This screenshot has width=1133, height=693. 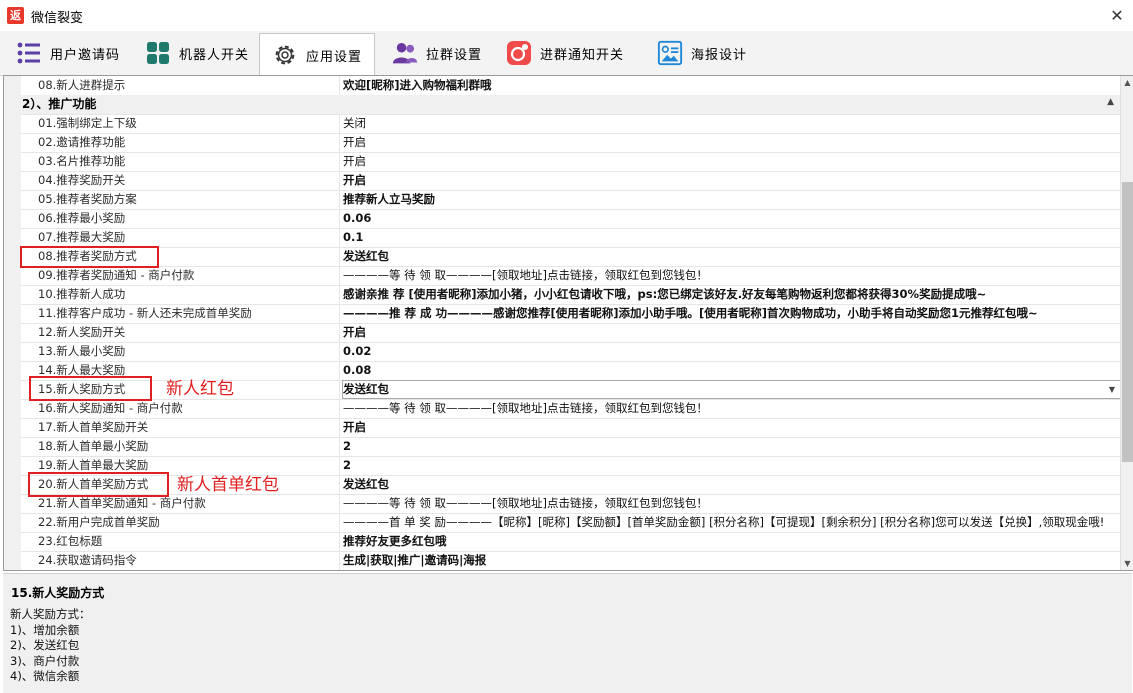 I want to click on vertical-scrollbar: ▲ ▼, so click(x=1126, y=323).